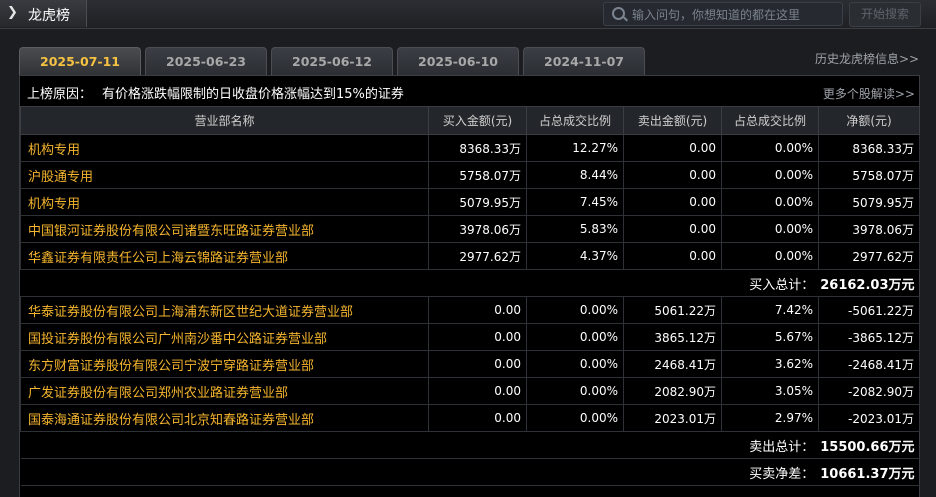  I want to click on buy-amount: 5758.07万, so click(477, 175).